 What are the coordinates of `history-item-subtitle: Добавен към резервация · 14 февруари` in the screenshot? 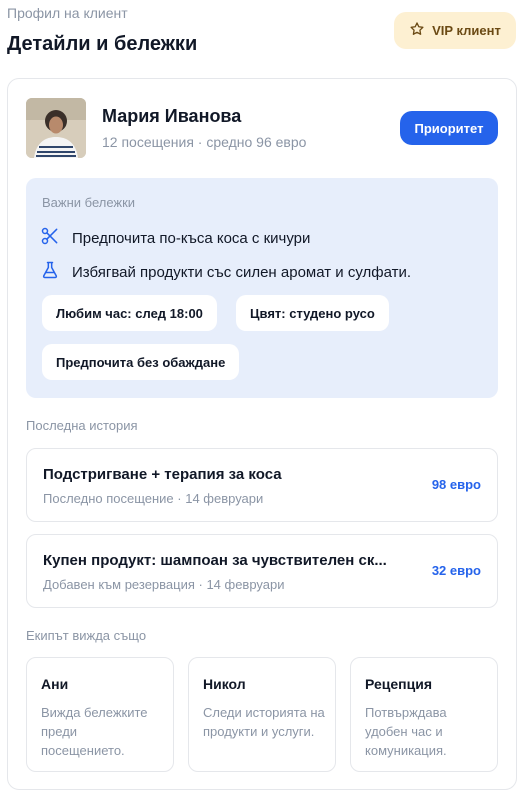 It's located at (164, 584).